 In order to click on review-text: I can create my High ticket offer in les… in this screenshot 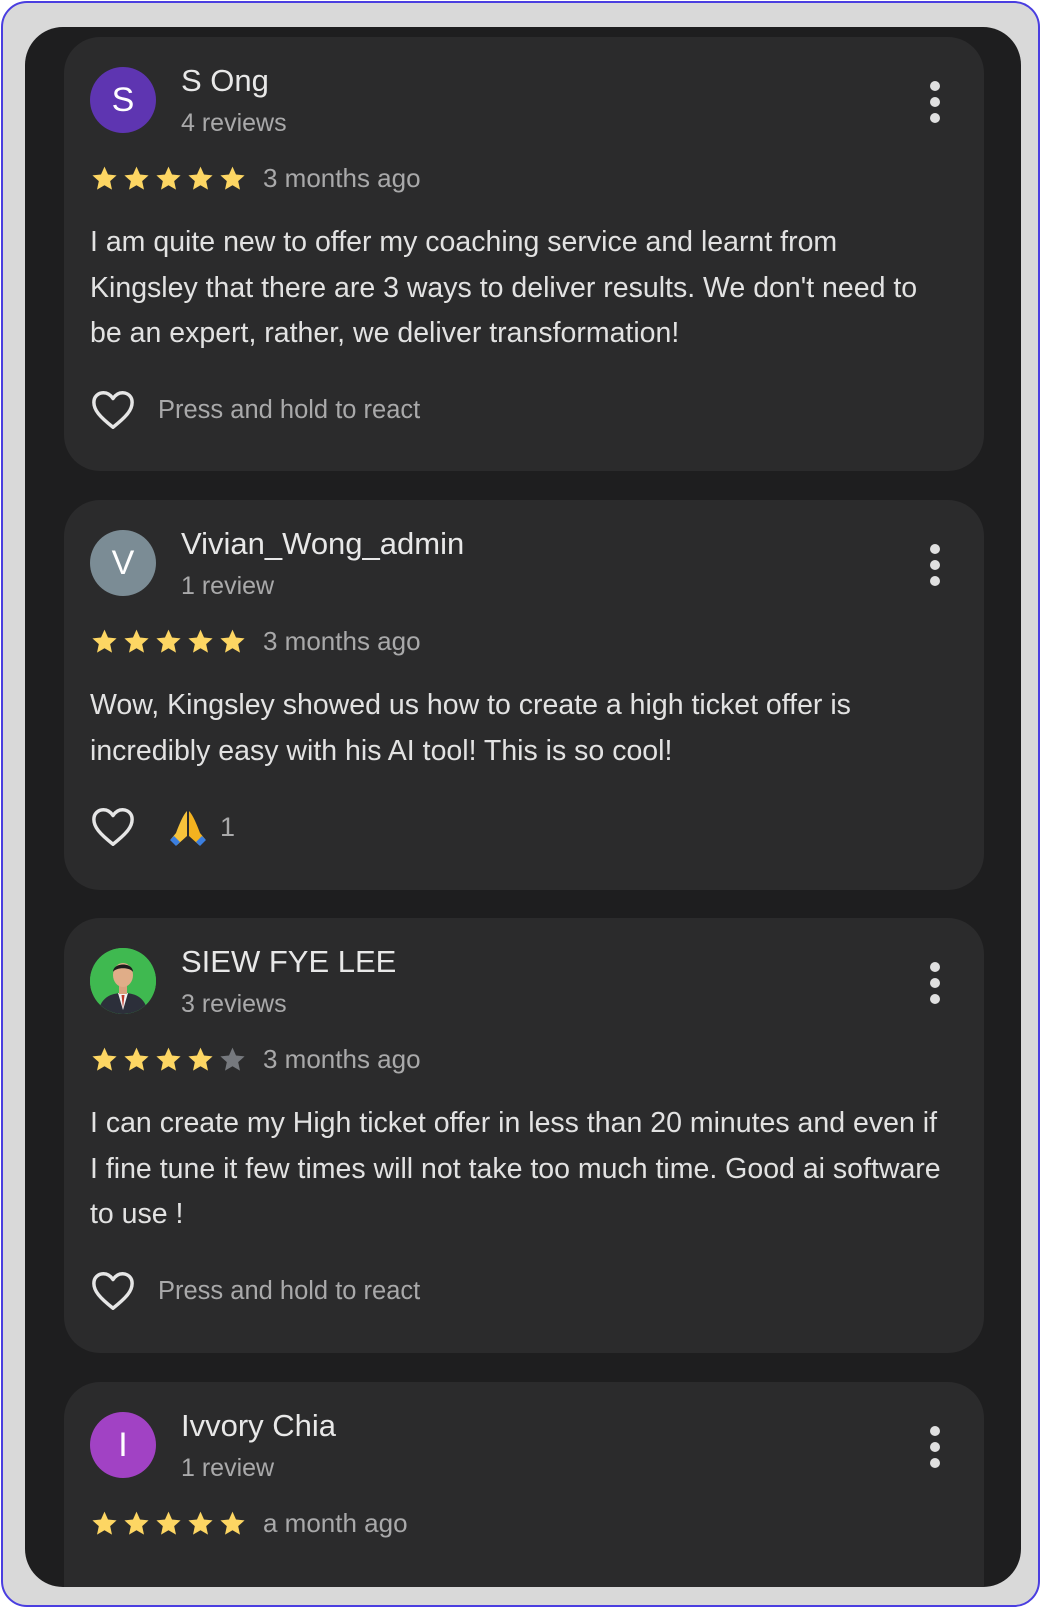, I will do `click(515, 1168)`.